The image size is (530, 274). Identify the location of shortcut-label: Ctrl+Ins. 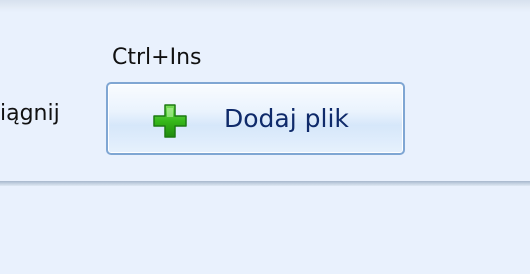
(157, 57).